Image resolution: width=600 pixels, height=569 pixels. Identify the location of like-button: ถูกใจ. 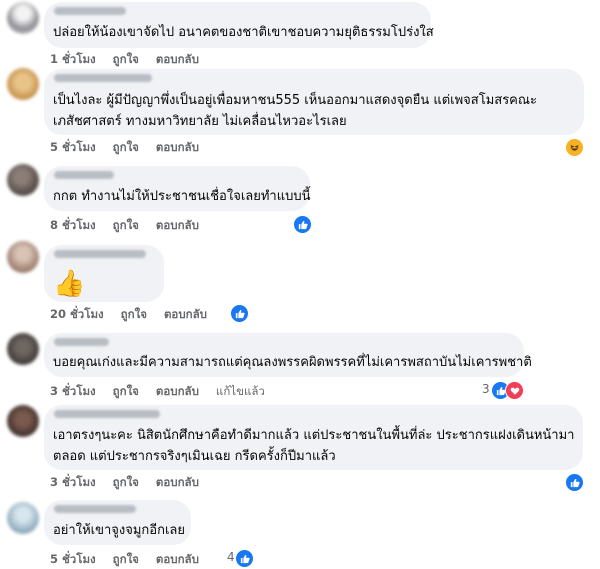
(126, 560).